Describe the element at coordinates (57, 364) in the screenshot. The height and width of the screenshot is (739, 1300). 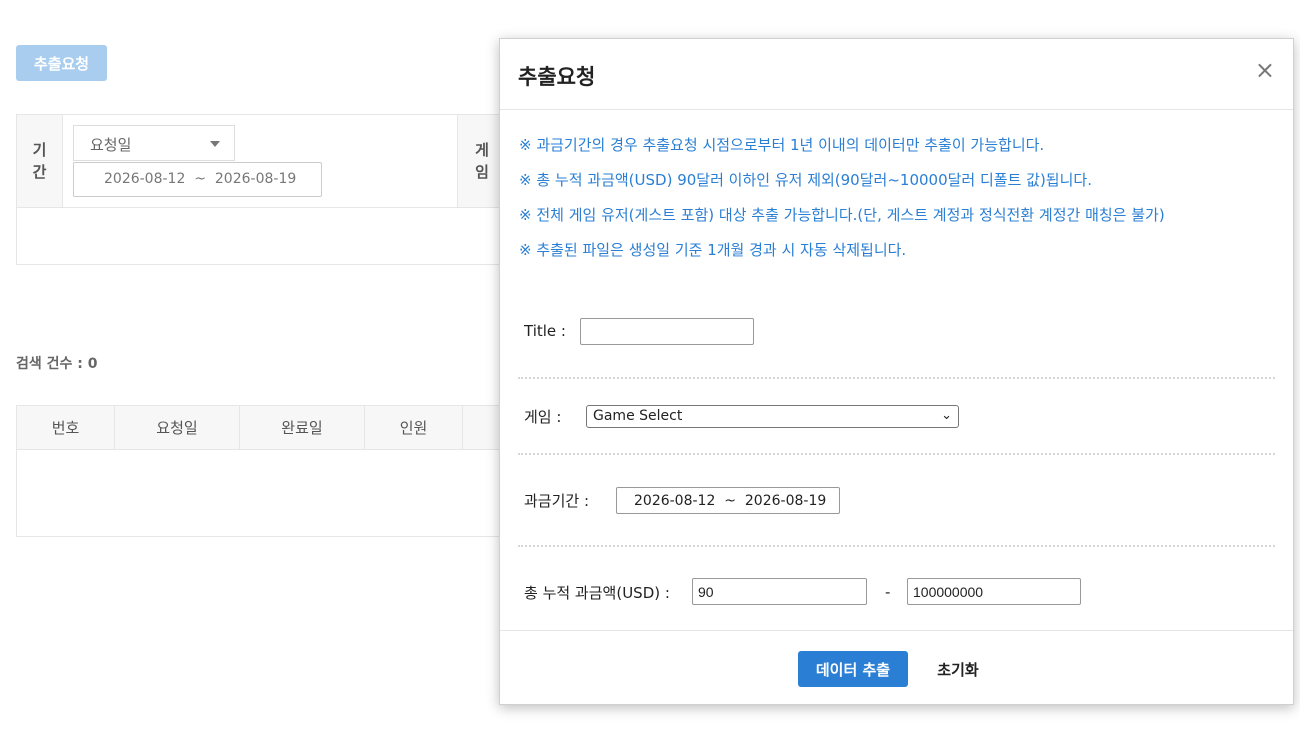
I see `result-count: 검색 건수 : 0` at that location.